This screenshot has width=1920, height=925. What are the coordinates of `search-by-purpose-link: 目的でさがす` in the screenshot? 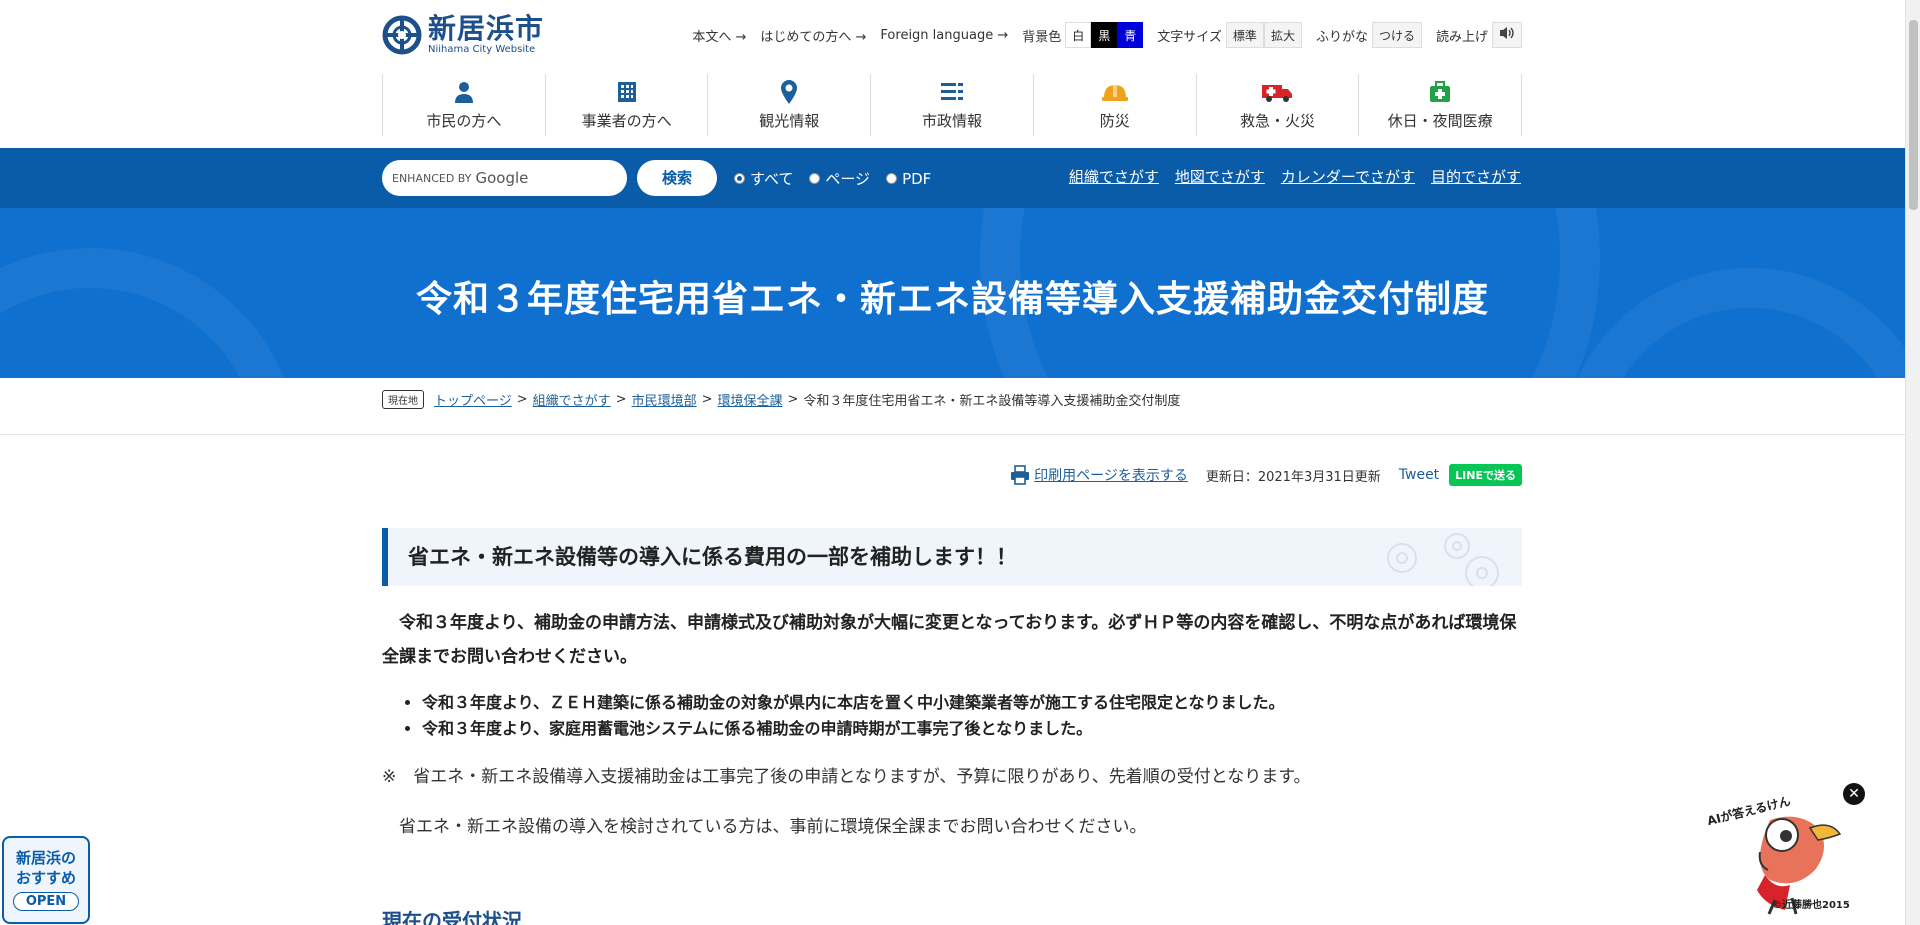 It's located at (1476, 176).